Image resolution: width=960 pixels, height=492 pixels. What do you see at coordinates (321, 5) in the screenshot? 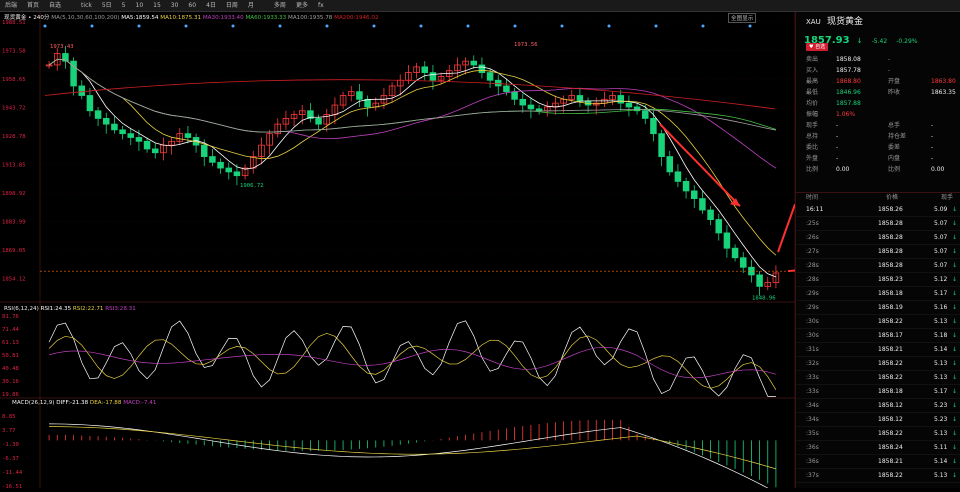
I see `toolbar-item: fx` at bounding box center [321, 5].